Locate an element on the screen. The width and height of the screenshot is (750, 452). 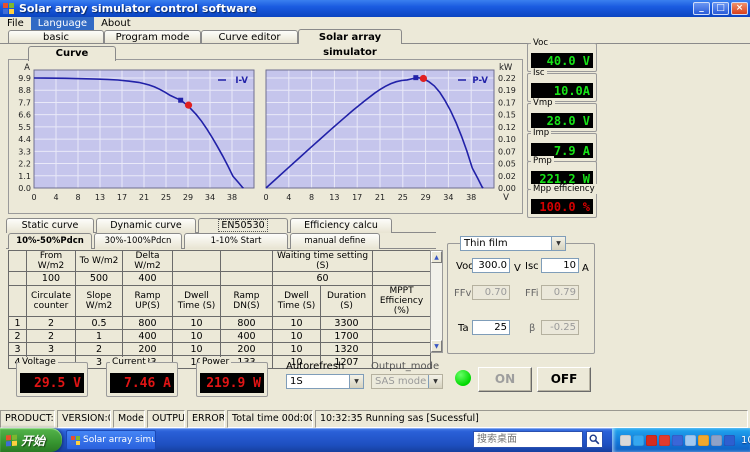
table-header-cell: Circulate counter is located at coordinates (51, 301).